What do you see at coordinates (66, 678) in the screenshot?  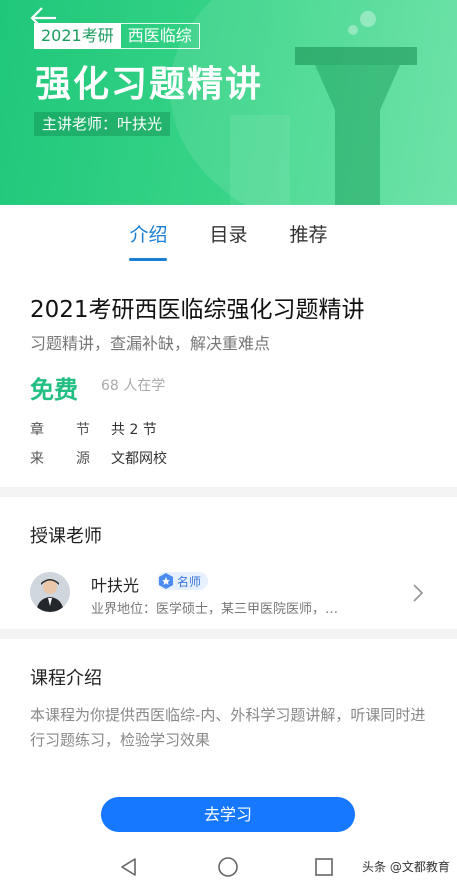 I see `intro-section-heading: 课程介绍` at bounding box center [66, 678].